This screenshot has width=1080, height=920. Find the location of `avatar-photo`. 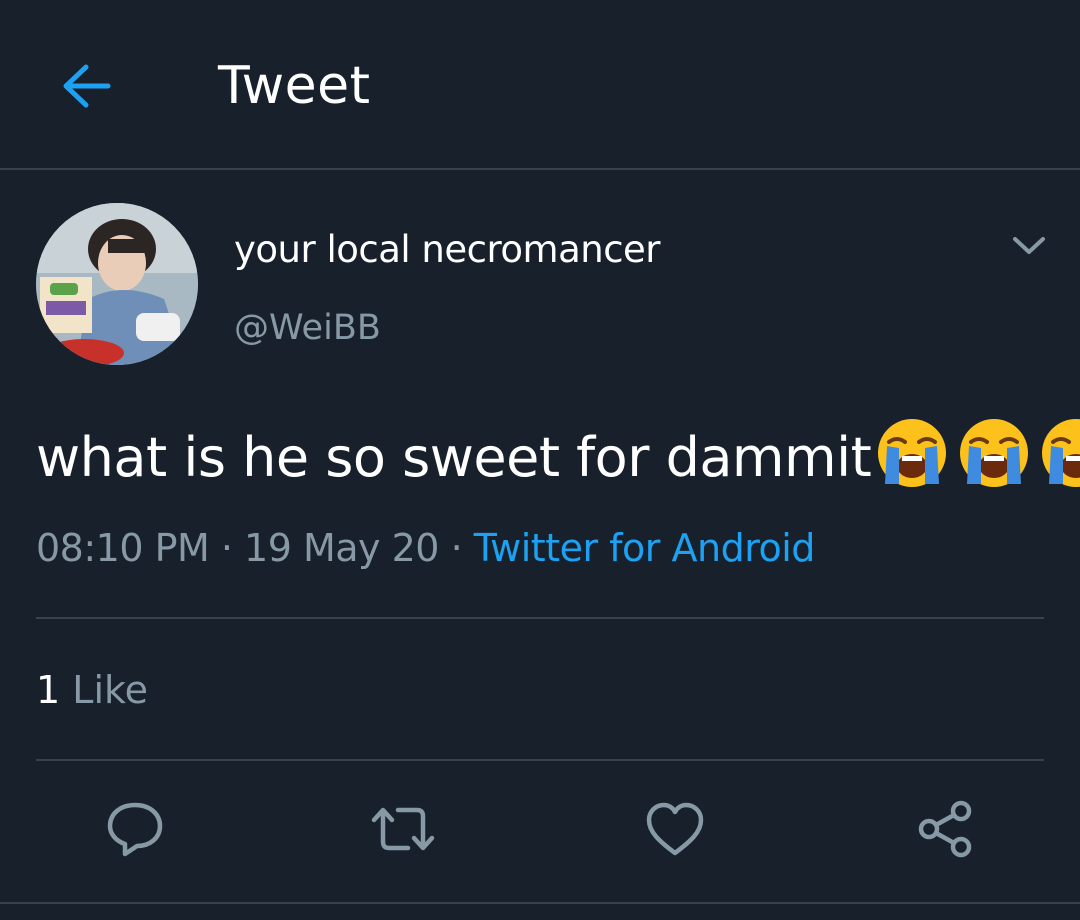

avatar-photo is located at coordinates (117, 284).